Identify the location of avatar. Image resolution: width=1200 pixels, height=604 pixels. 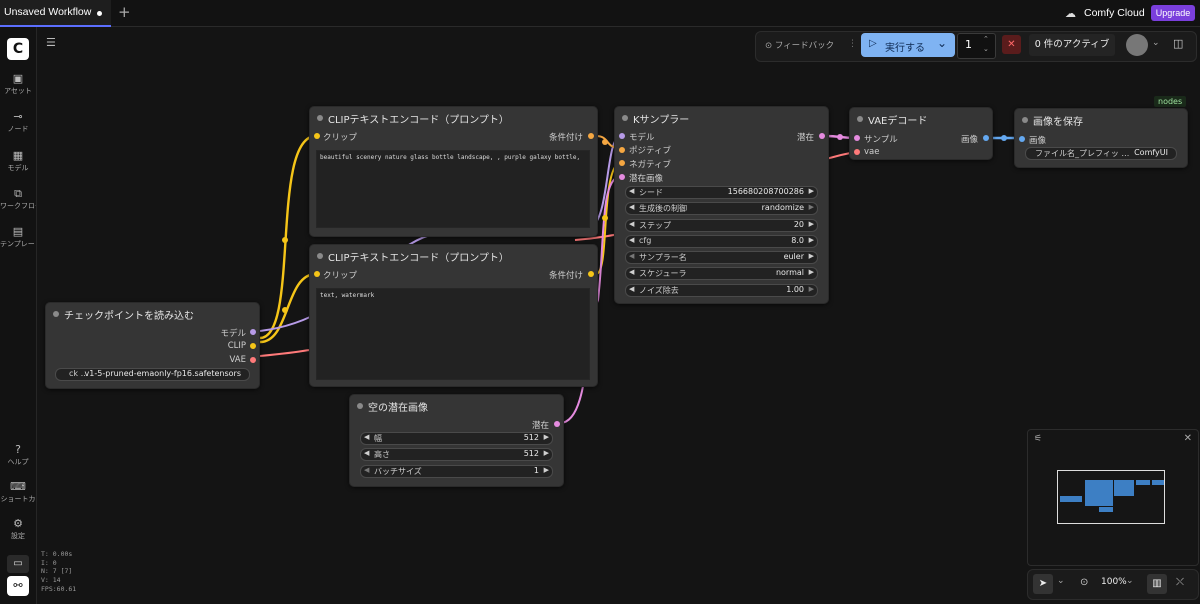
(1137, 45).